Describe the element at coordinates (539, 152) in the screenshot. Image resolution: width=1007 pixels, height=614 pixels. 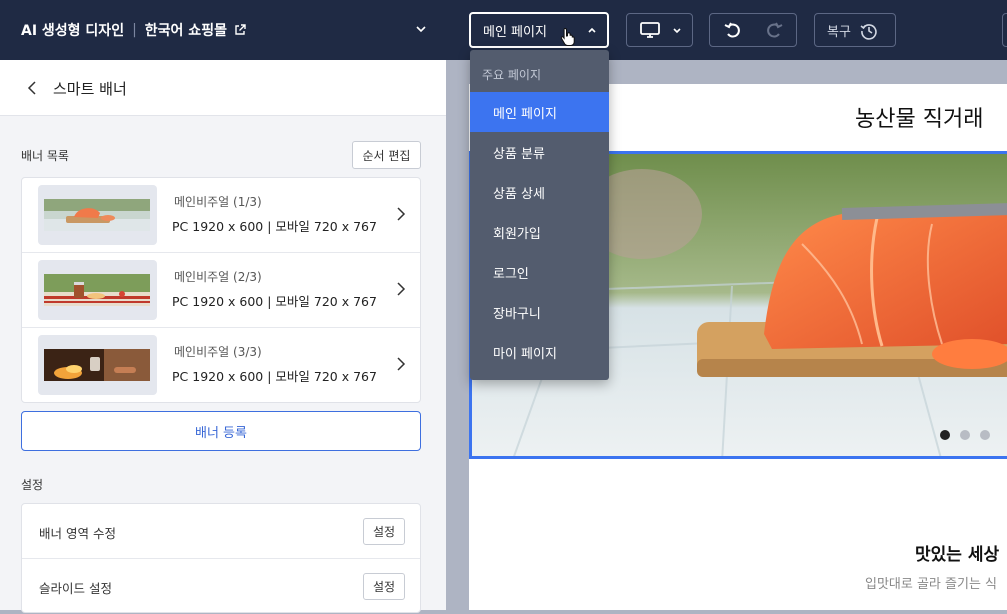
I see `menu-item-category: 상품 분류` at that location.